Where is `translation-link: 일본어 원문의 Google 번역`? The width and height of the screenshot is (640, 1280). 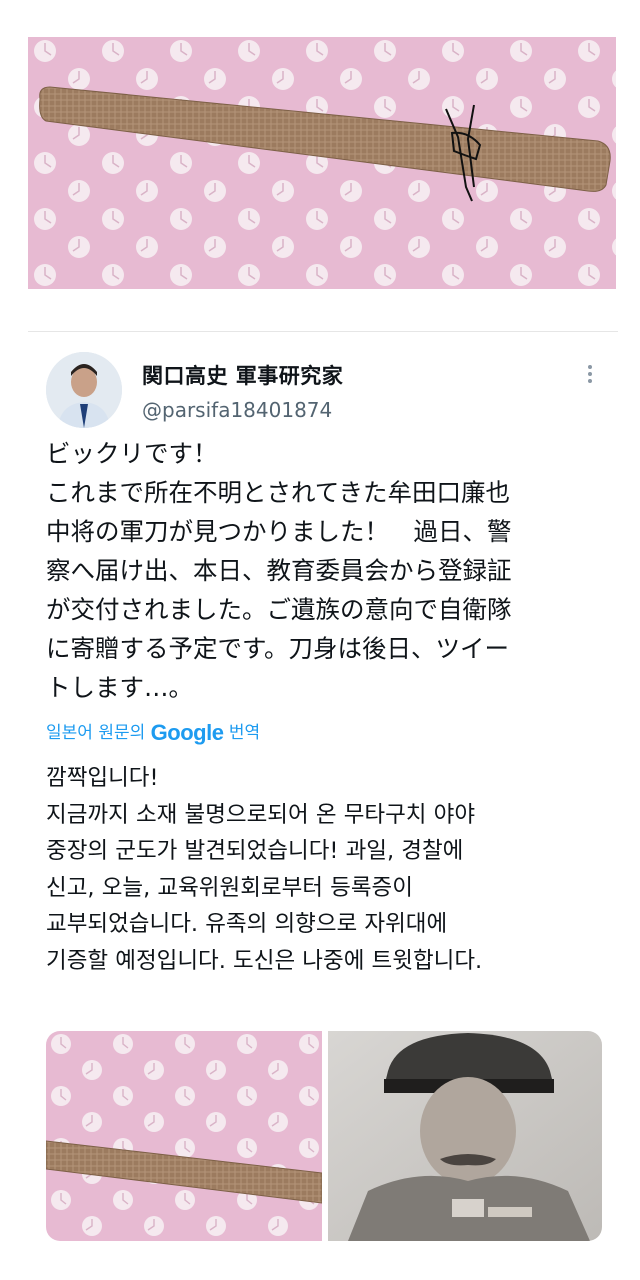 translation-link: 일본어 원문의 Google 번역 is located at coordinates (153, 732).